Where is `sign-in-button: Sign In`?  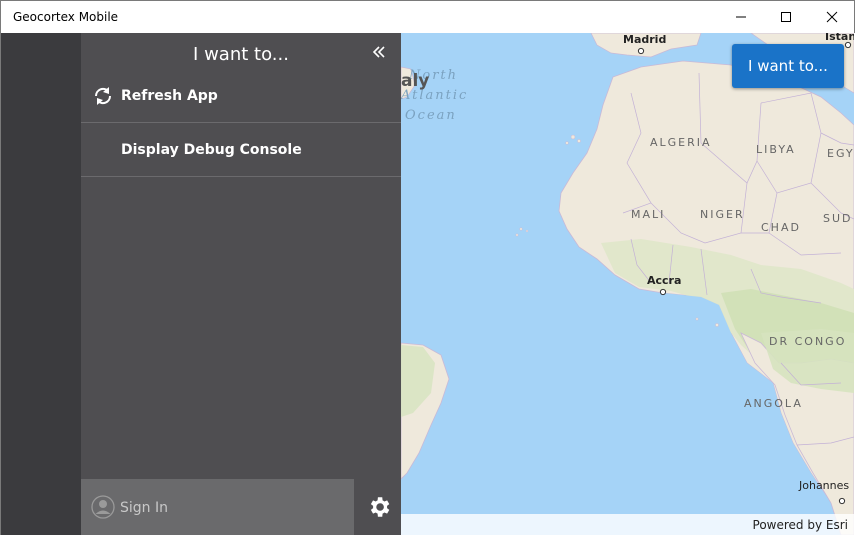 sign-in-button: Sign In is located at coordinates (217, 507).